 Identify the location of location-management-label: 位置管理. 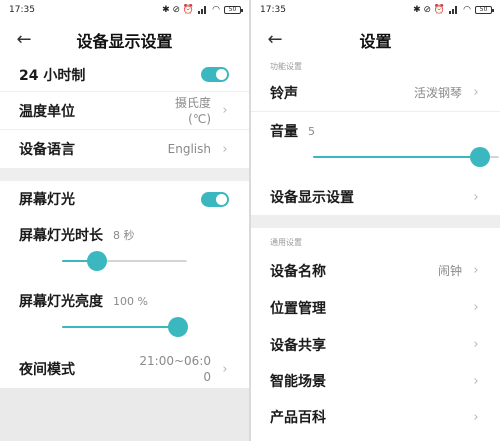
(298, 308).